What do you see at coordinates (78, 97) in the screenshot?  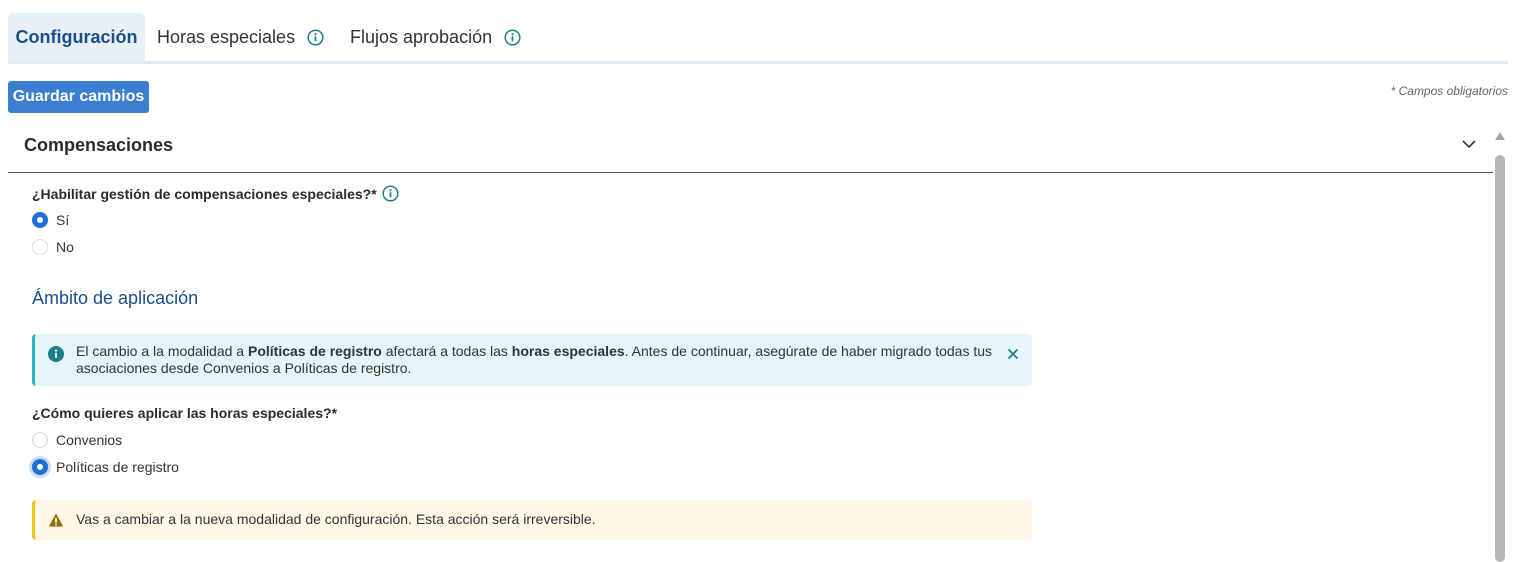 I see `save-changes-button: Guardar cambios` at bounding box center [78, 97].